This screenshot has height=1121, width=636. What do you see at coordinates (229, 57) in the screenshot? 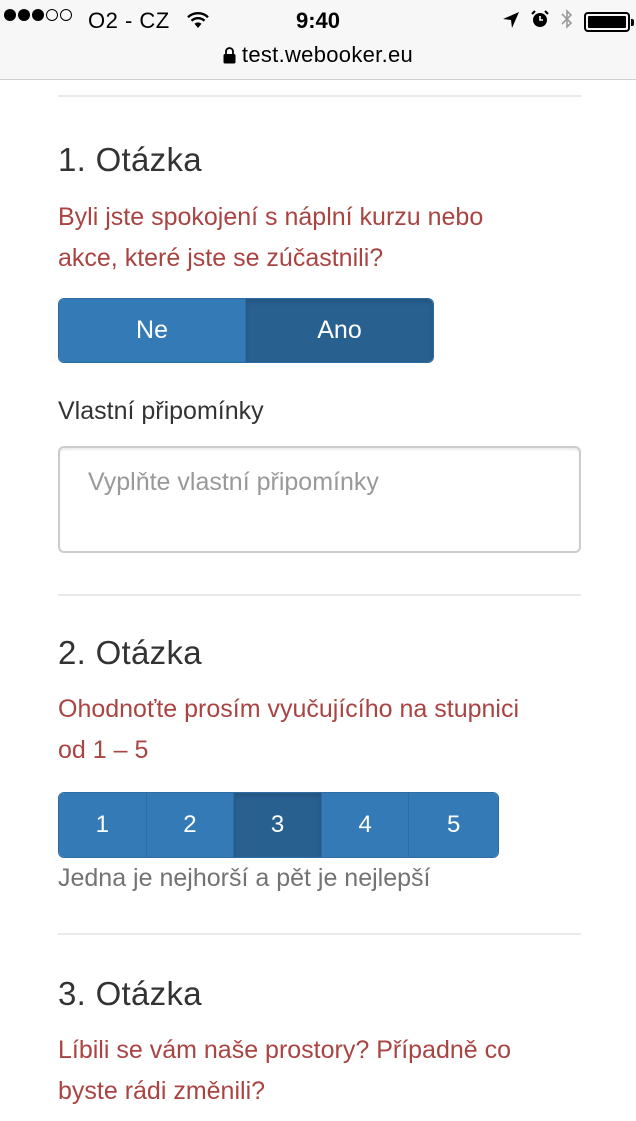
I see `lock-icon` at bounding box center [229, 57].